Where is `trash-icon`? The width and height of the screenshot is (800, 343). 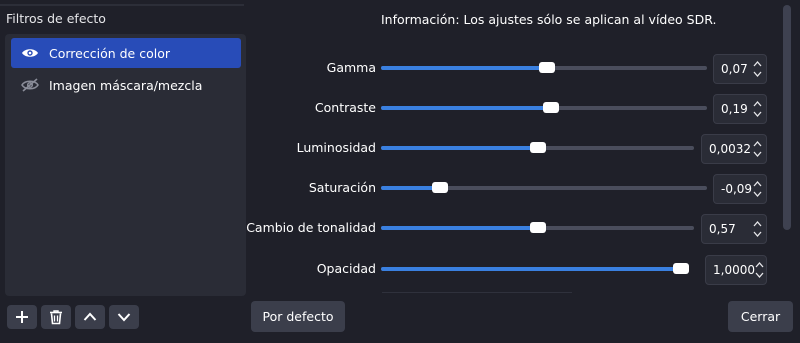 trash-icon is located at coordinates (56, 317).